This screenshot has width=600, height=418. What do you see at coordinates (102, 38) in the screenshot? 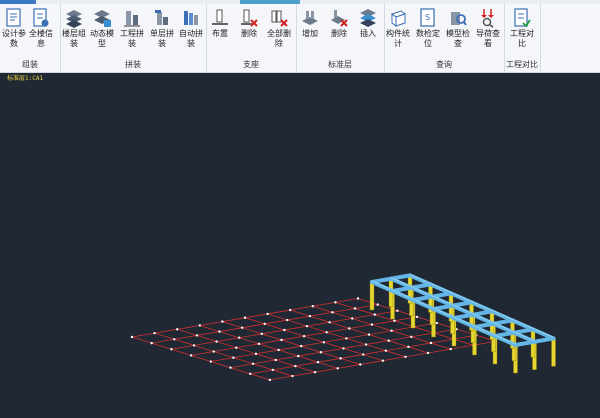
I see `dynamic-model-label: 动态模型` at bounding box center [102, 38].